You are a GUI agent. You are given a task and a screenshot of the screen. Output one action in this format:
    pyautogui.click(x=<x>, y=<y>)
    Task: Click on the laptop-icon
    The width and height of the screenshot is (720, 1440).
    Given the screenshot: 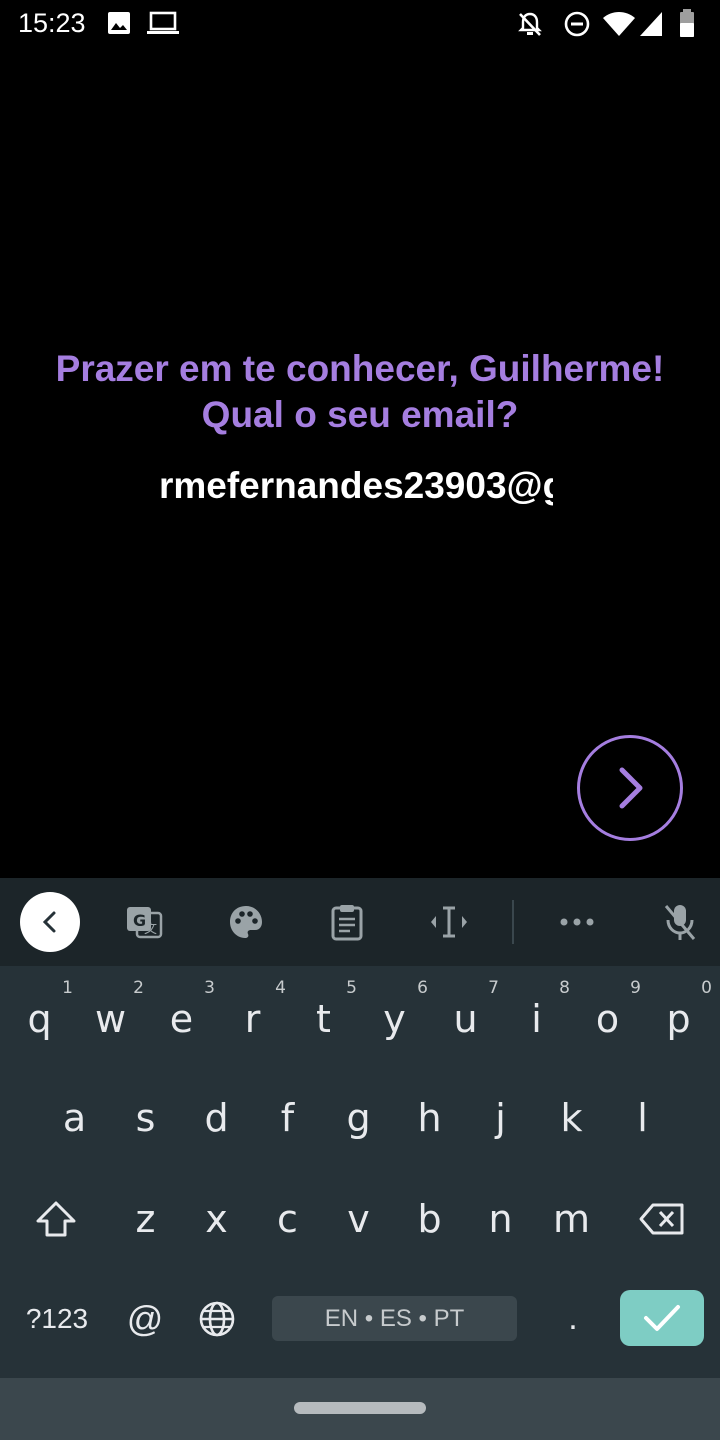 What is the action you would take?
    pyautogui.click(x=163, y=25)
    